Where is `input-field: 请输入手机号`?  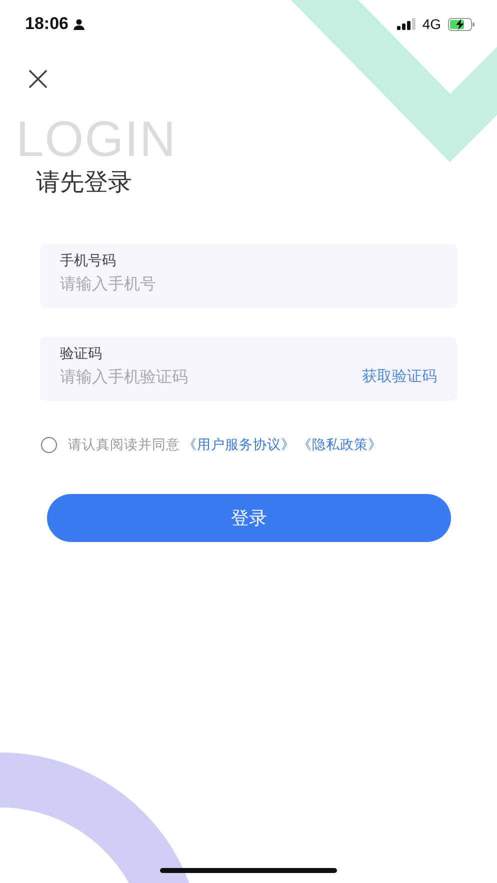 input-field: 请输入手机号 is located at coordinates (248, 283).